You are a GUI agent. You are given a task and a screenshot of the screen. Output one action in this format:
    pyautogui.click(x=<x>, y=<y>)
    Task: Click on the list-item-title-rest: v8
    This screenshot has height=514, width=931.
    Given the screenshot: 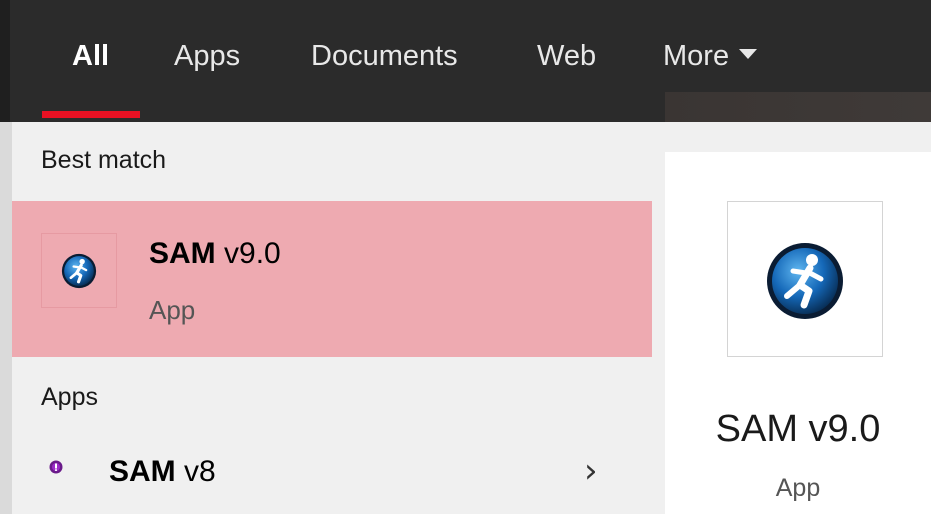 What is the action you would take?
    pyautogui.click(x=195, y=471)
    